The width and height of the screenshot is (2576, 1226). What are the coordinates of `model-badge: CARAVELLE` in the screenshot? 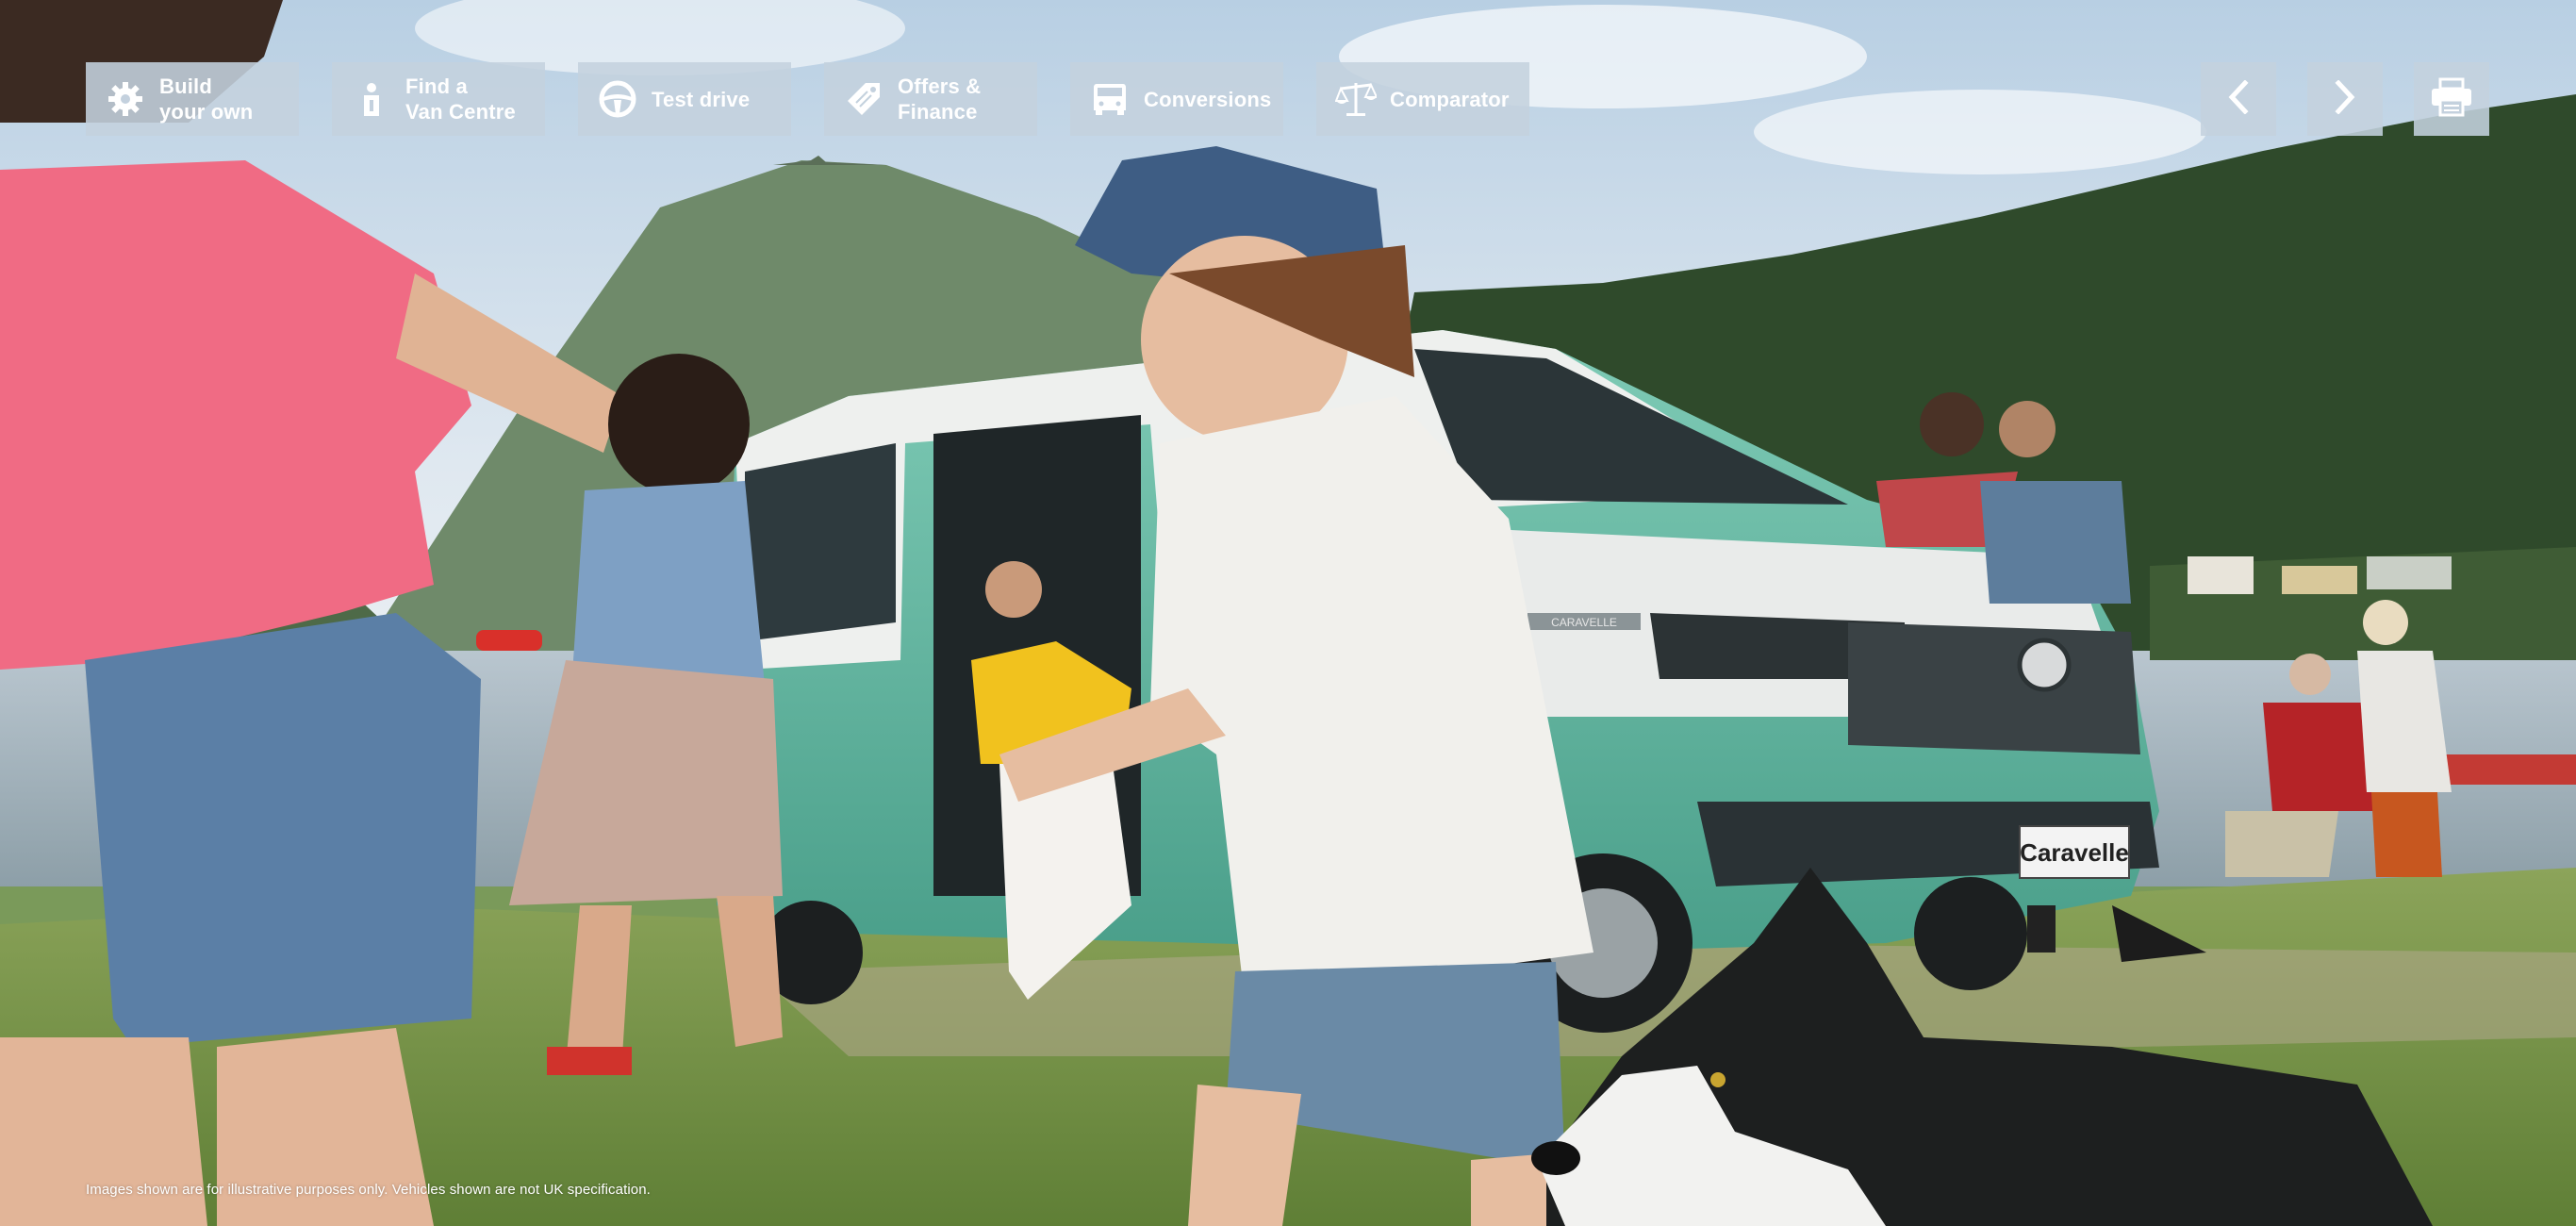 It's located at (1584, 622).